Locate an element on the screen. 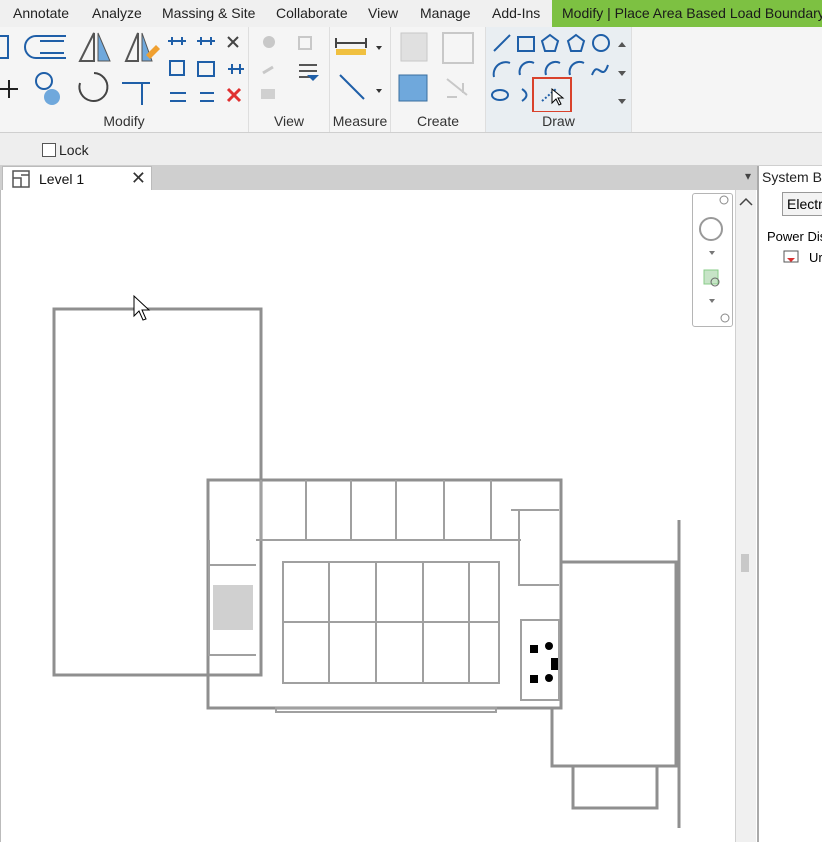  cube-icon is located at coordinates (305, 43).